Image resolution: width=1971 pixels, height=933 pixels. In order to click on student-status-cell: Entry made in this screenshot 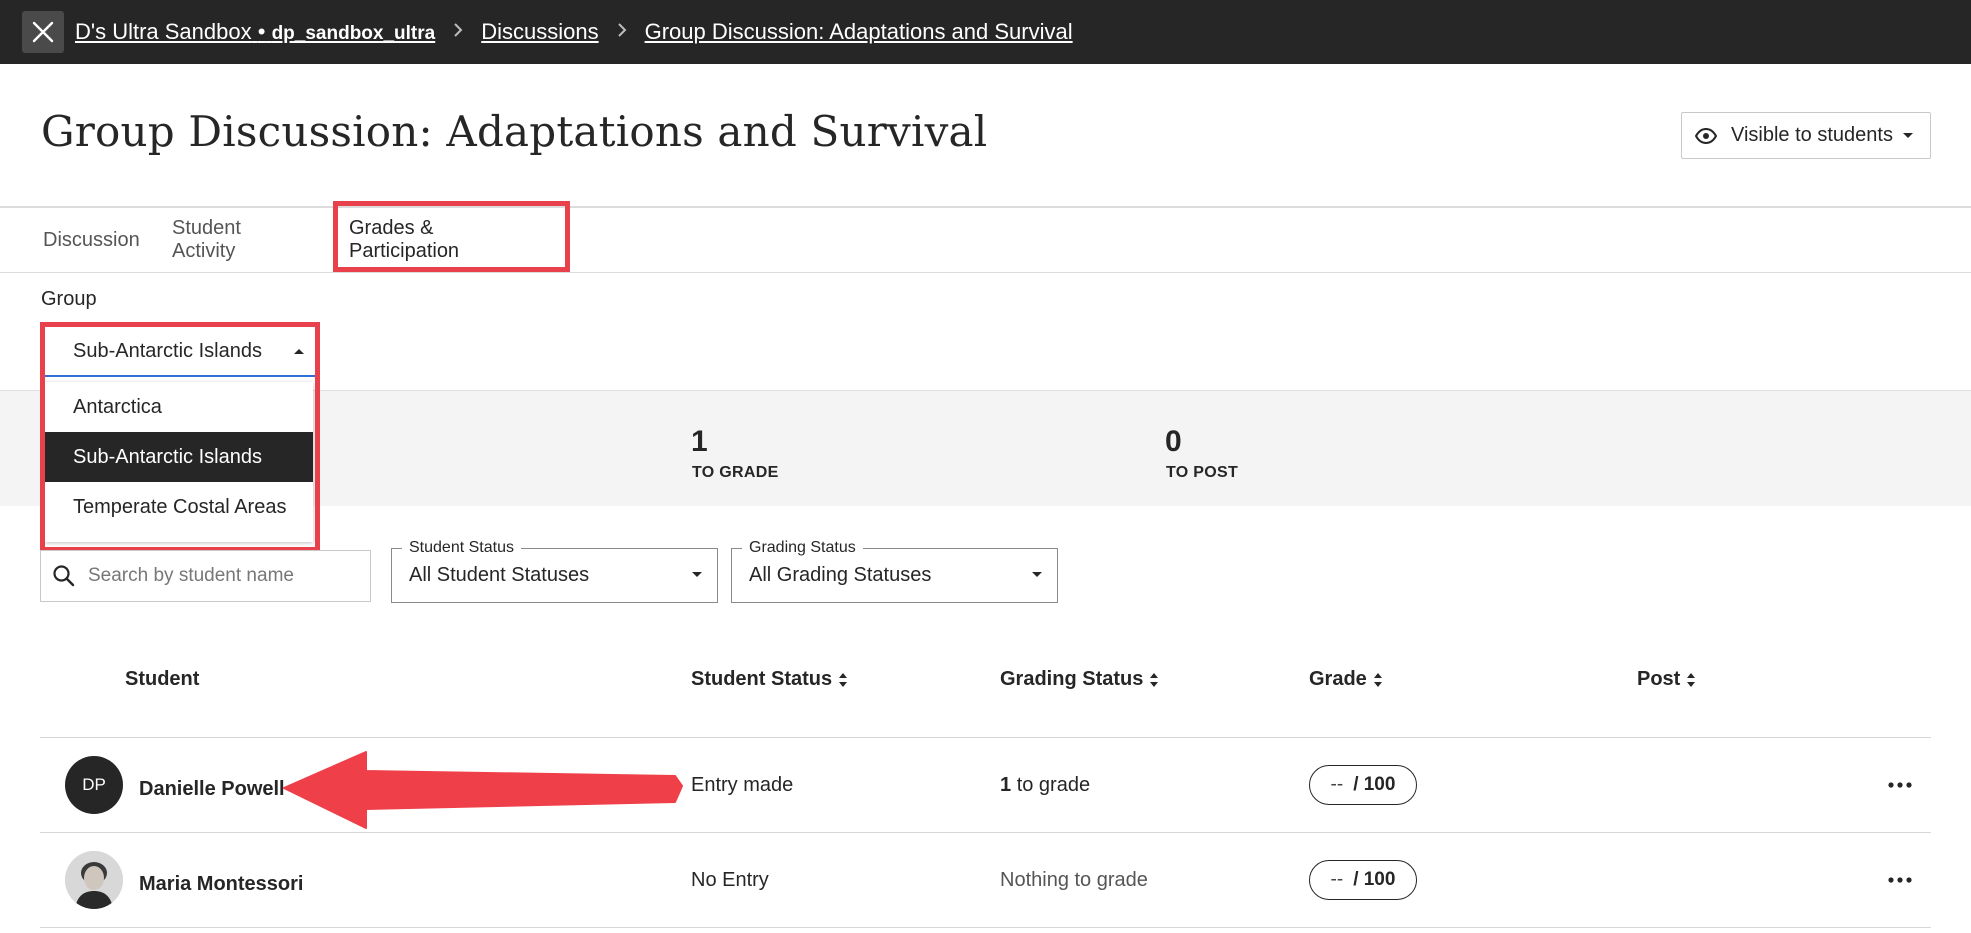, I will do `click(742, 785)`.